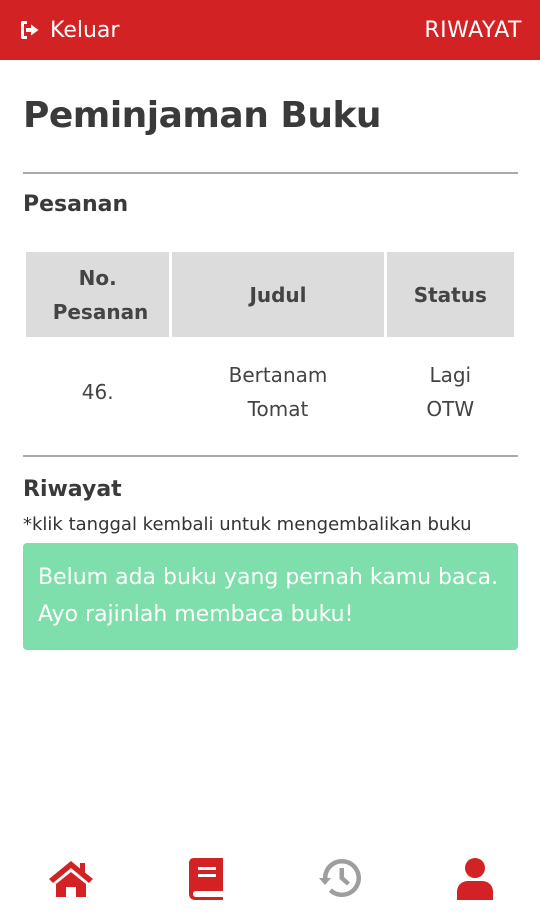 The width and height of the screenshot is (540, 921). Describe the element at coordinates (270, 30) in the screenshot. I see `top-bar: Keluar RIWAYAT` at that location.